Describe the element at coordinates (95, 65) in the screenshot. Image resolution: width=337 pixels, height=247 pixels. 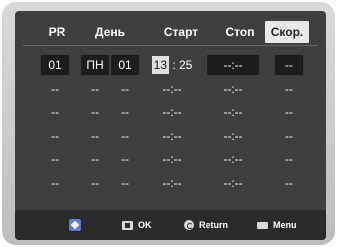
I see `day-cell: ПН` at that location.